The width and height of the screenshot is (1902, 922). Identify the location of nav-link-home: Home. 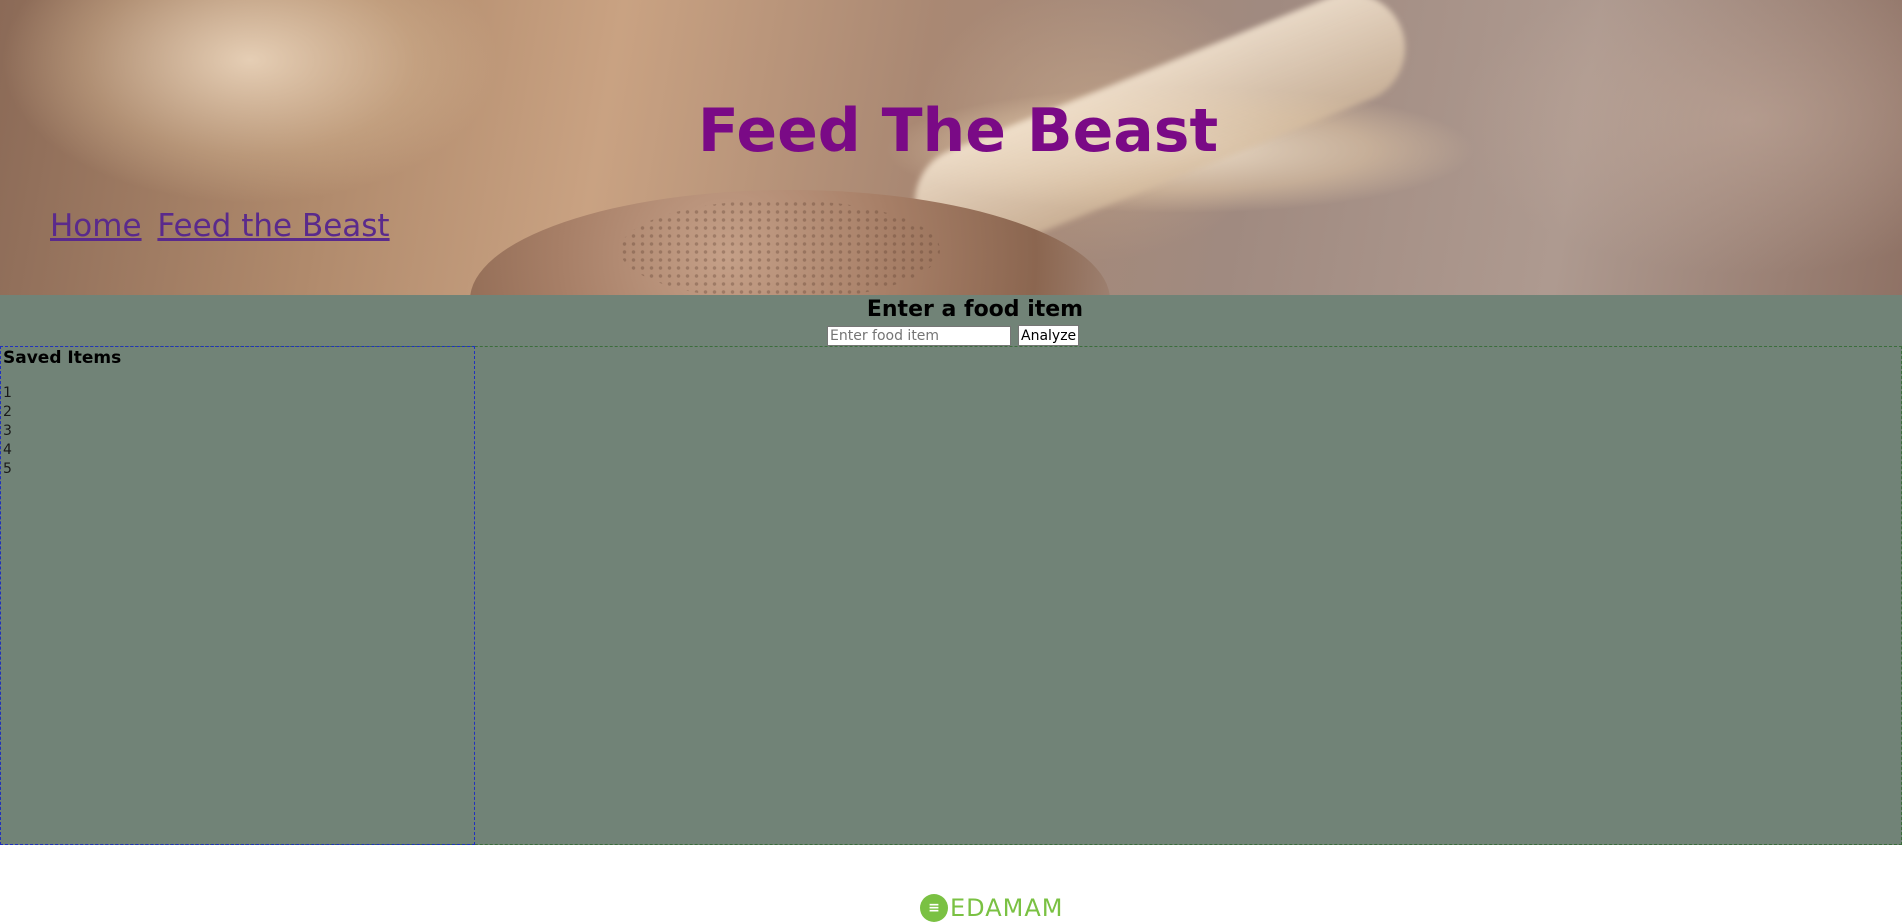
(96, 226).